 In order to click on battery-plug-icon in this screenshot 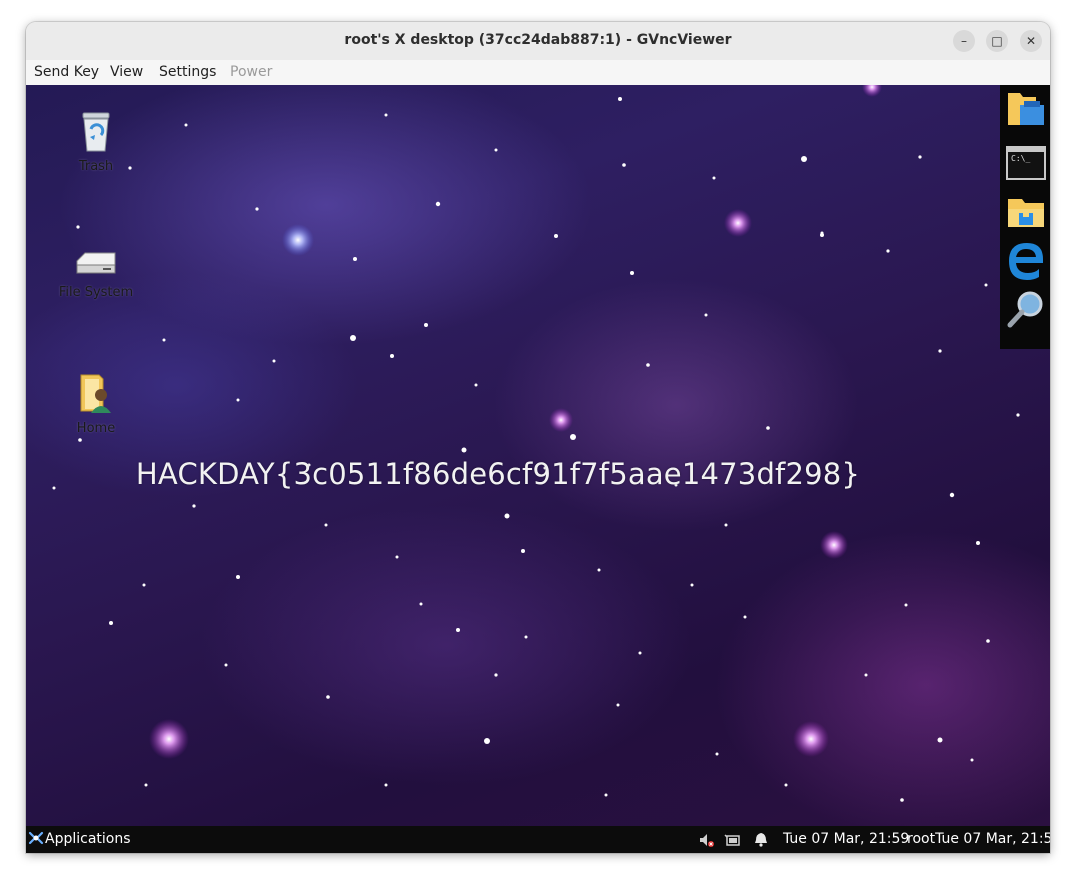, I will do `click(732, 840)`.